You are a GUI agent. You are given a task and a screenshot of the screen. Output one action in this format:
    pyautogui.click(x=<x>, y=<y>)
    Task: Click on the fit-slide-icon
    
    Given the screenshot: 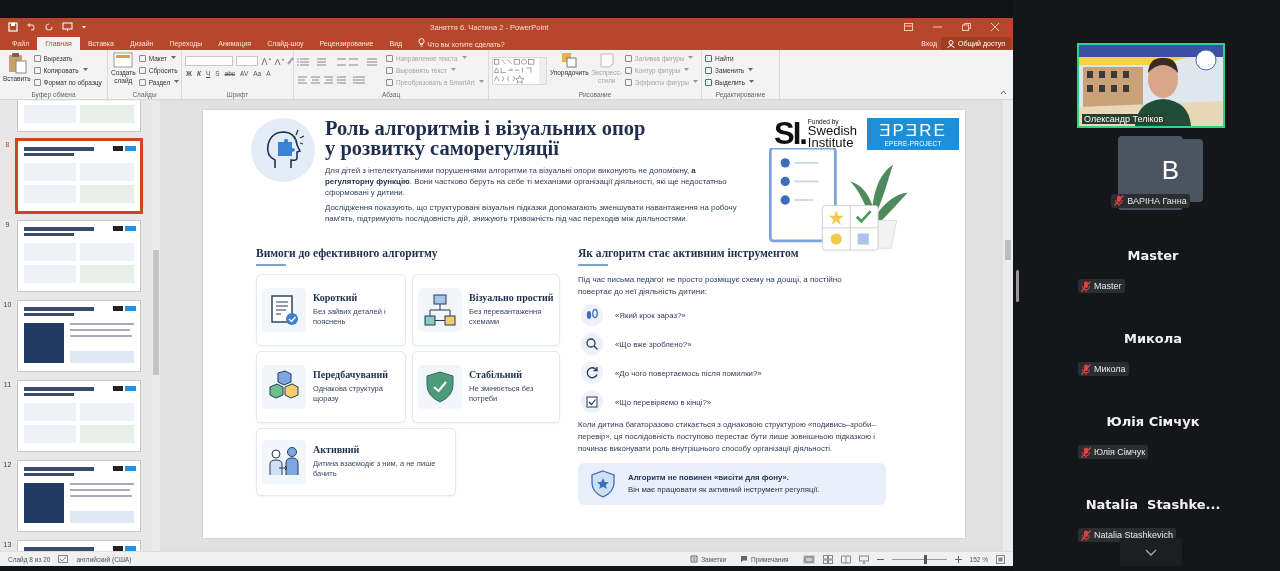 What is the action you would take?
    pyautogui.click(x=1000, y=559)
    